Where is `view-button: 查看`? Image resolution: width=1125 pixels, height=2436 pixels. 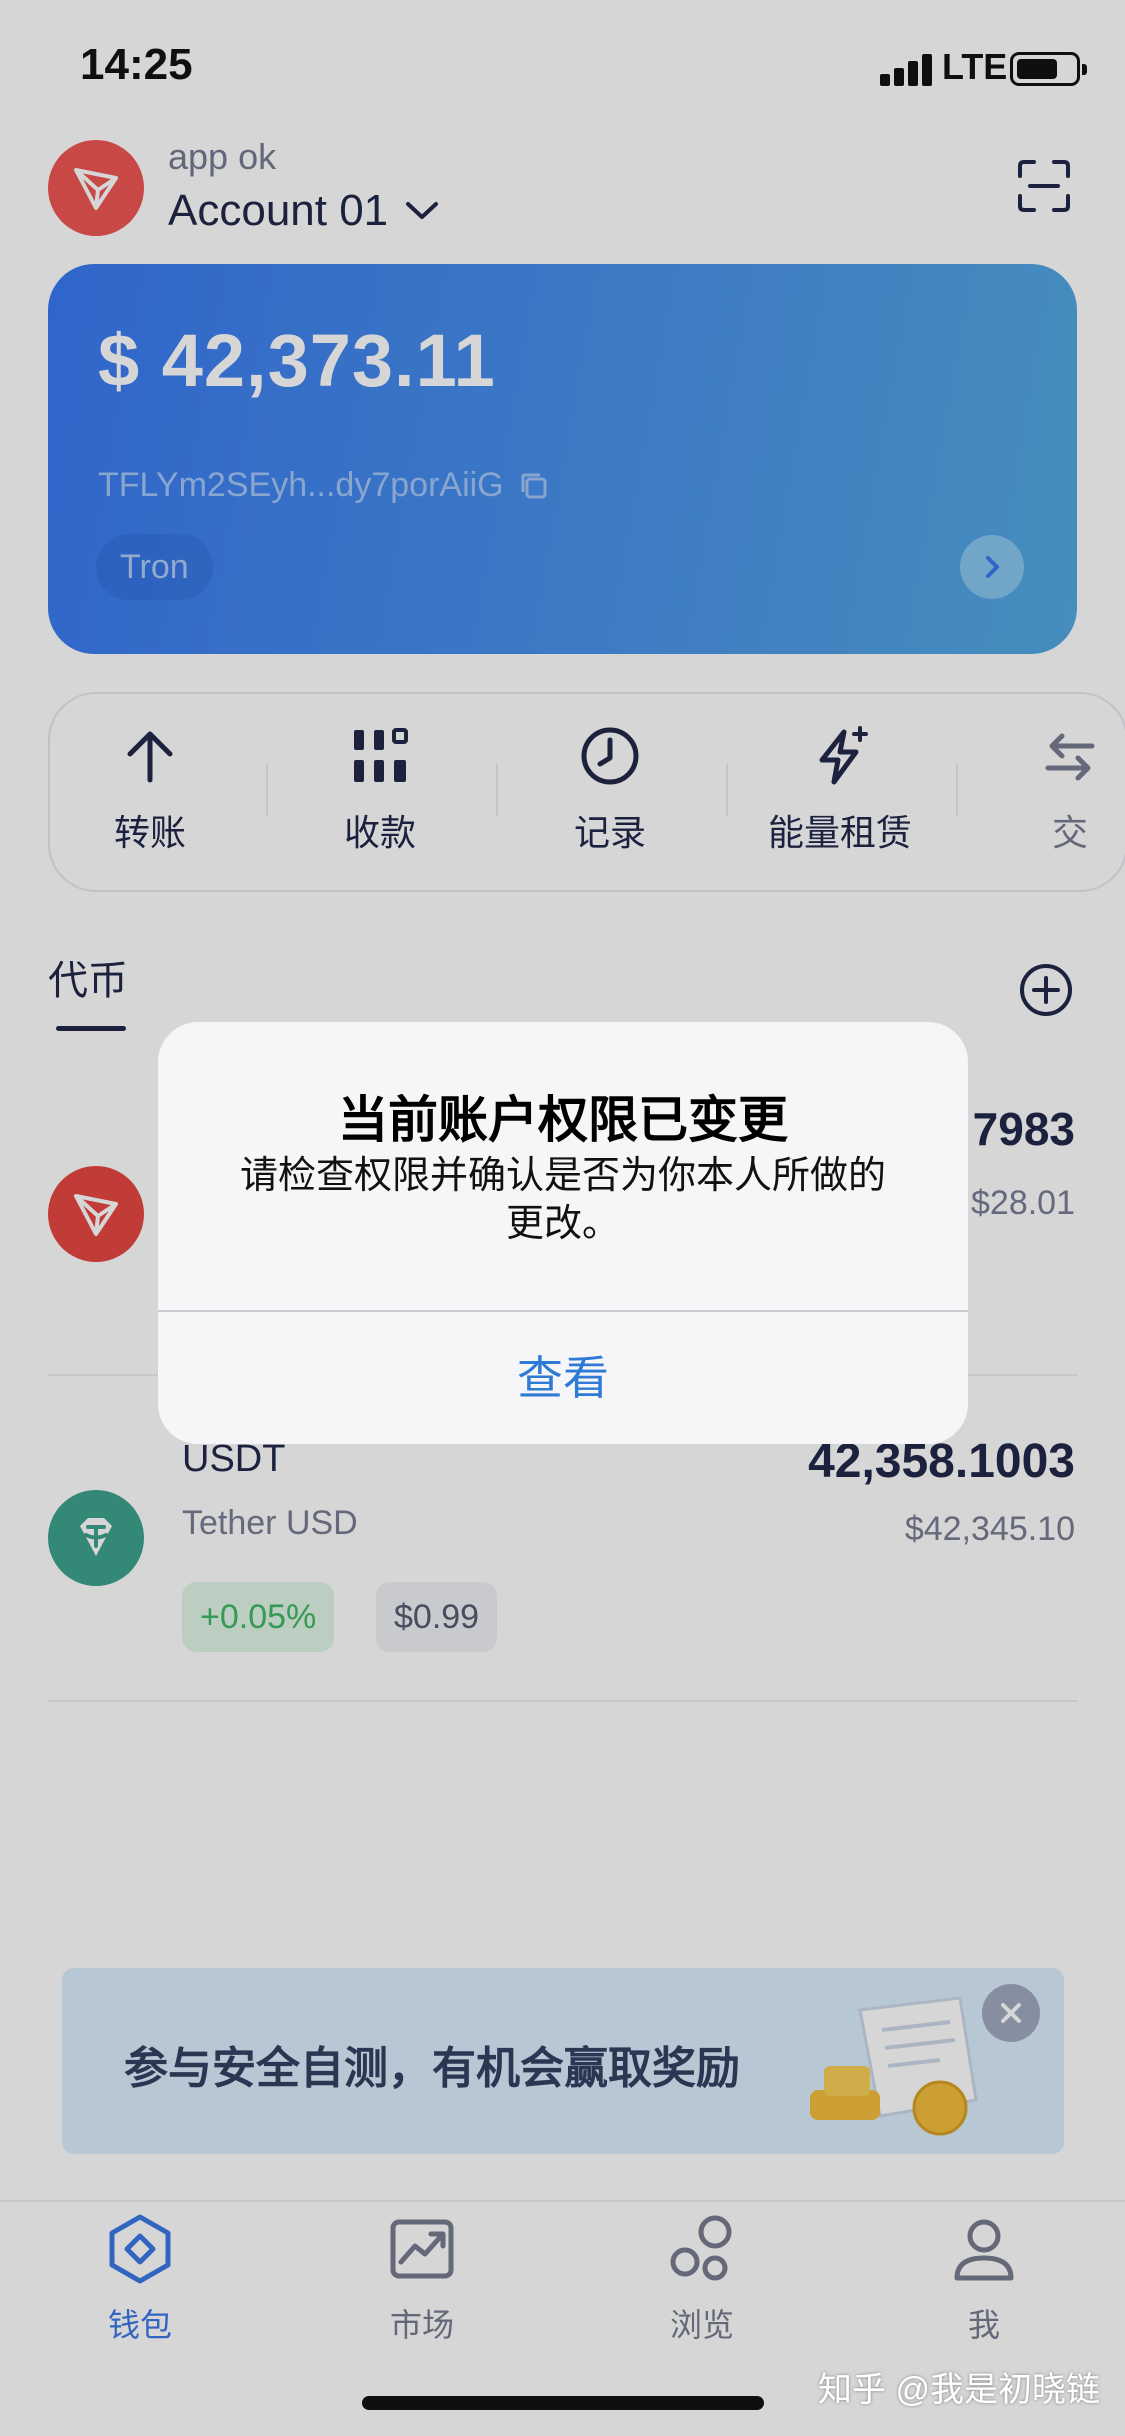 view-button: 查看 is located at coordinates (563, 1378).